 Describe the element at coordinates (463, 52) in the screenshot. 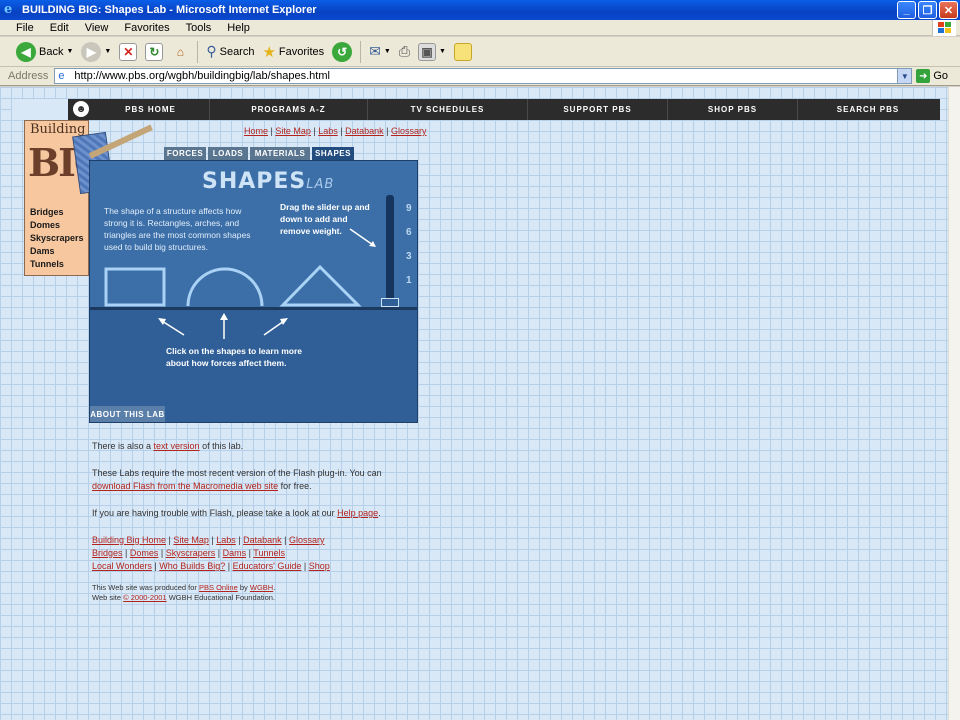

I see `discuss-button` at that location.